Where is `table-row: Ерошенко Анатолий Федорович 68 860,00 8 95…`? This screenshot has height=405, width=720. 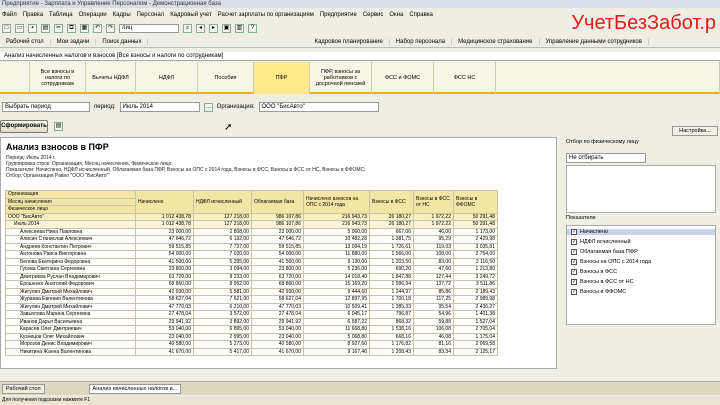 table-row: Ерошенко Анатолий Федорович 68 860,00 8 95… is located at coordinates (251, 284).